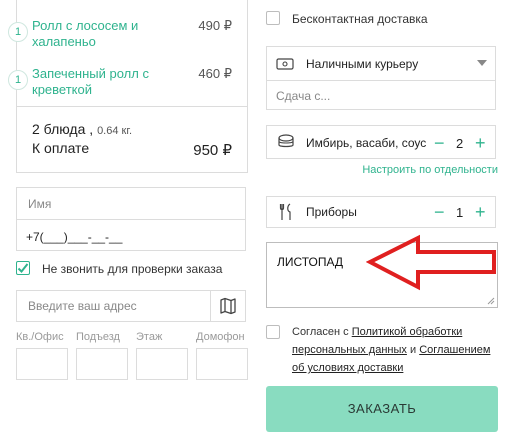 The width and height of the screenshot is (520, 440). What do you see at coordinates (61, 148) in the screenshot?
I see `to-pay-label: К оплате` at bounding box center [61, 148].